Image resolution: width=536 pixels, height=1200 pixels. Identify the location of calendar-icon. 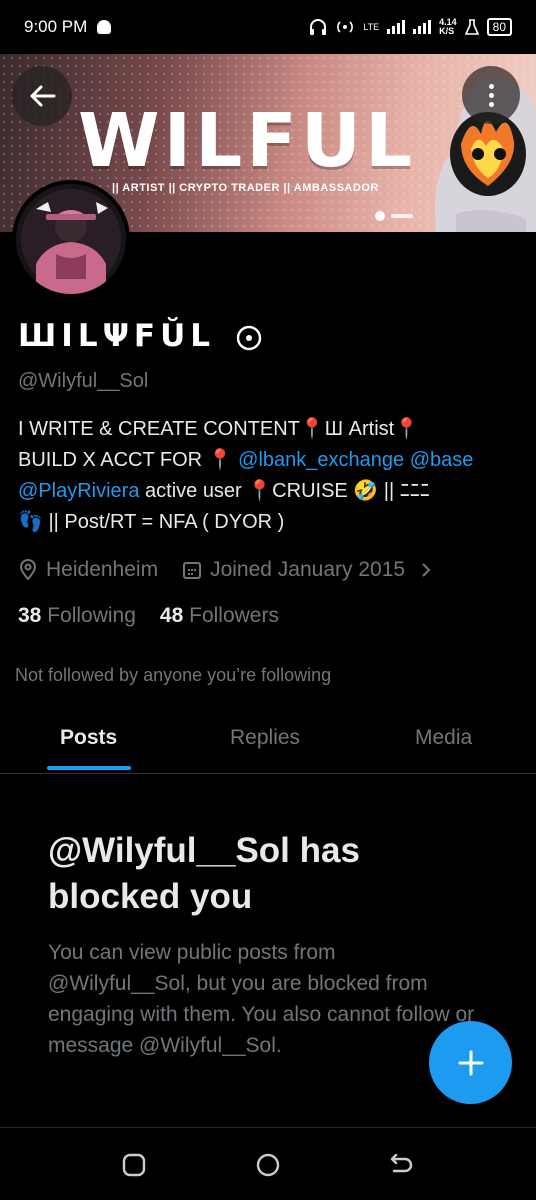
(192, 570).